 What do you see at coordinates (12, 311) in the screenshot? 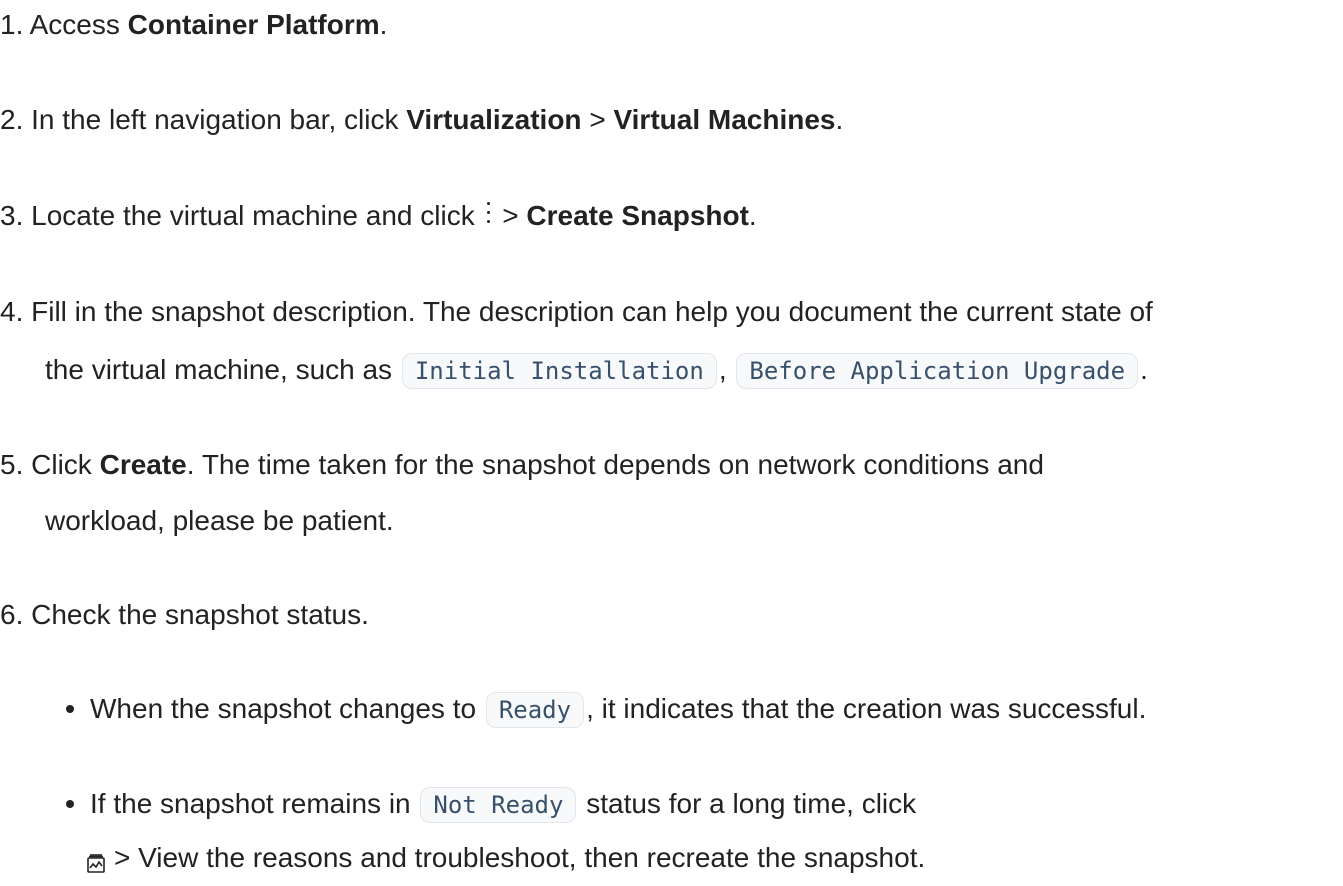
I see `step-number: 4.` at bounding box center [12, 311].